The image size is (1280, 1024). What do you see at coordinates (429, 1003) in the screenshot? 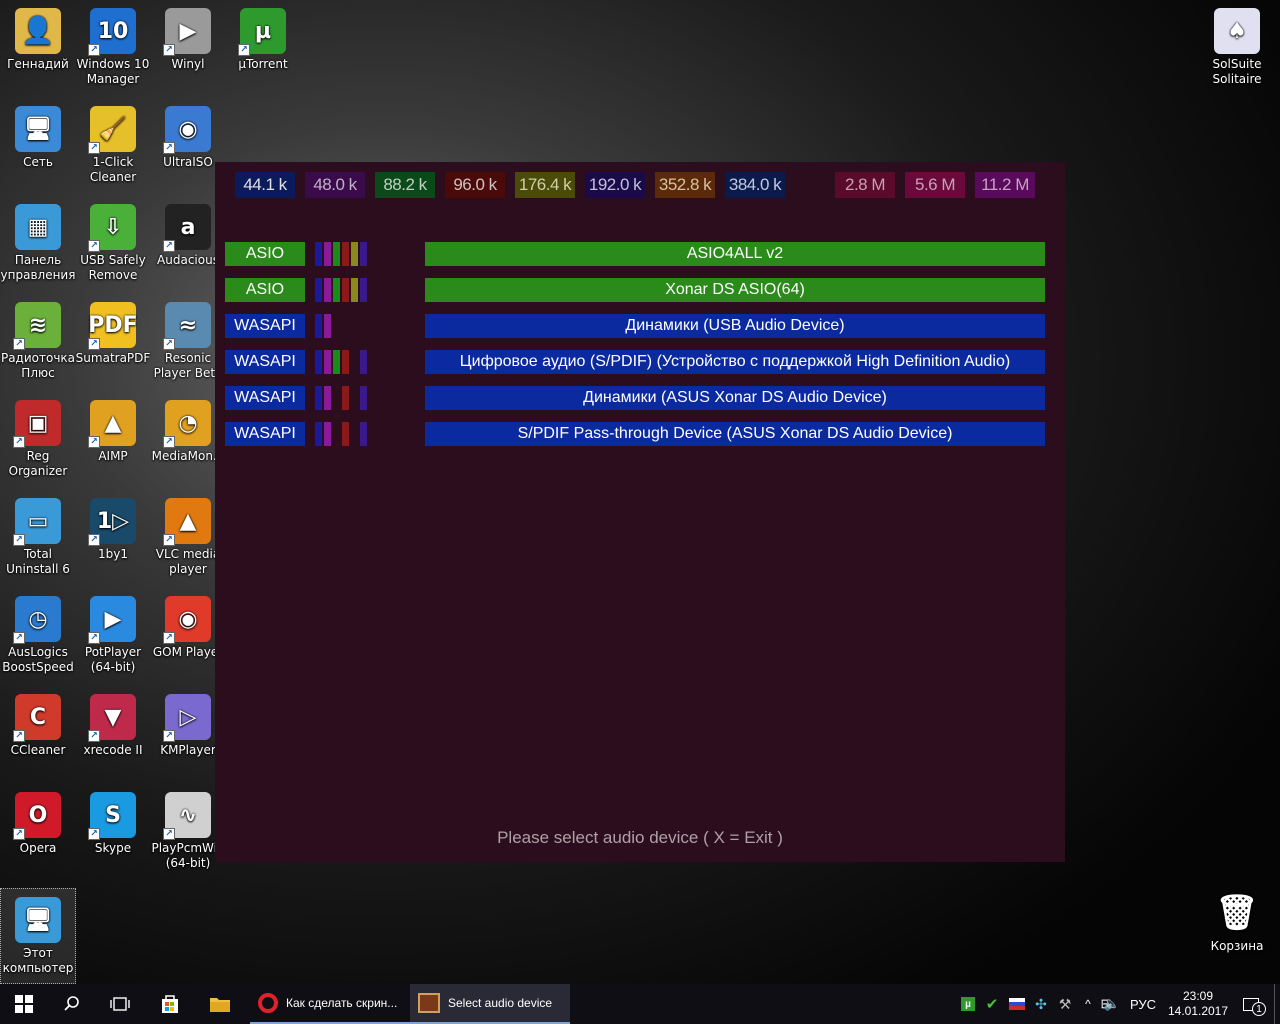
I see `app-icon` at bounding box center [429, 1003].